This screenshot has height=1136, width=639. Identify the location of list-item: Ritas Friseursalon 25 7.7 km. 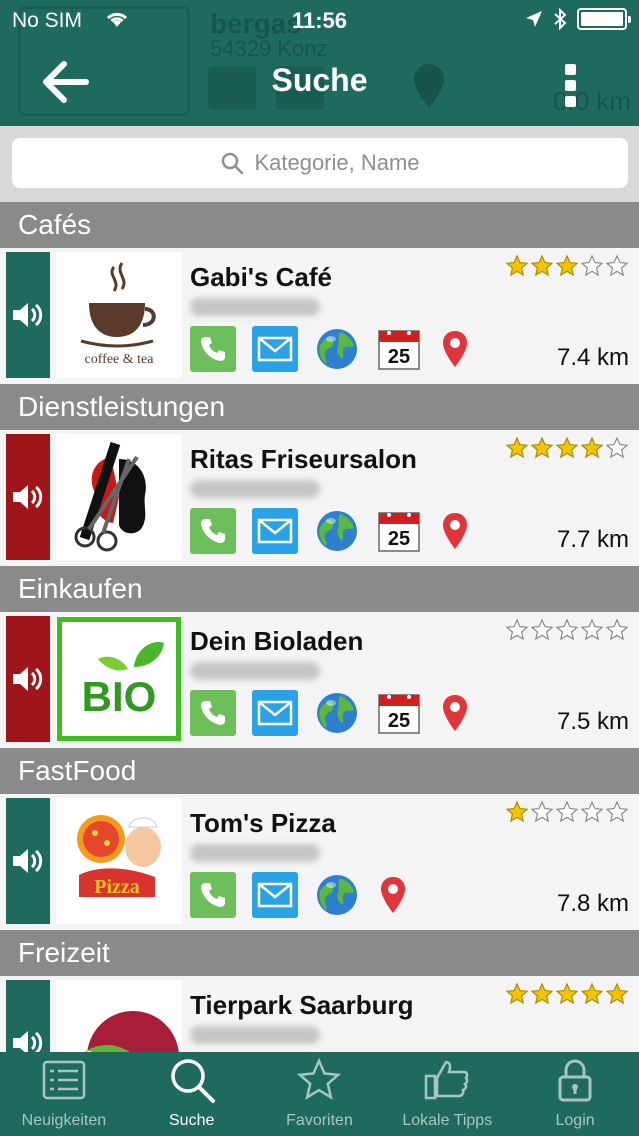
(319, 498).